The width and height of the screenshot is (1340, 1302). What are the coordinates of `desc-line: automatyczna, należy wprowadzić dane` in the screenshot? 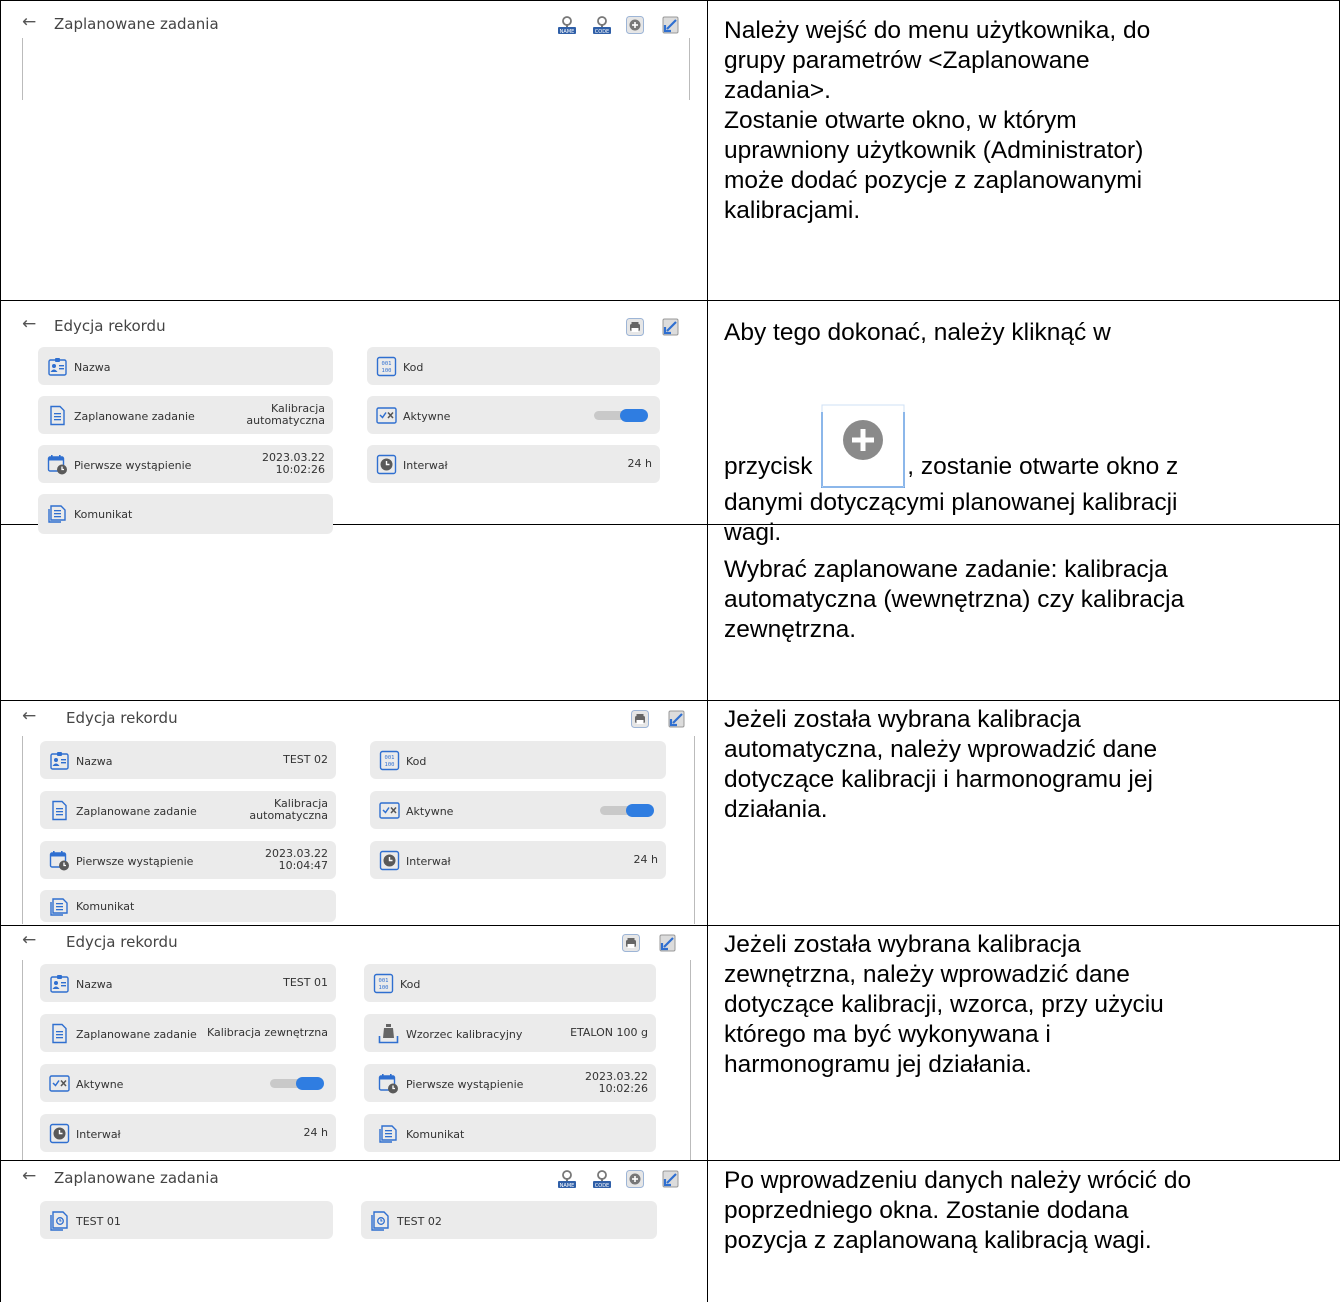 It's located at (941, 749).